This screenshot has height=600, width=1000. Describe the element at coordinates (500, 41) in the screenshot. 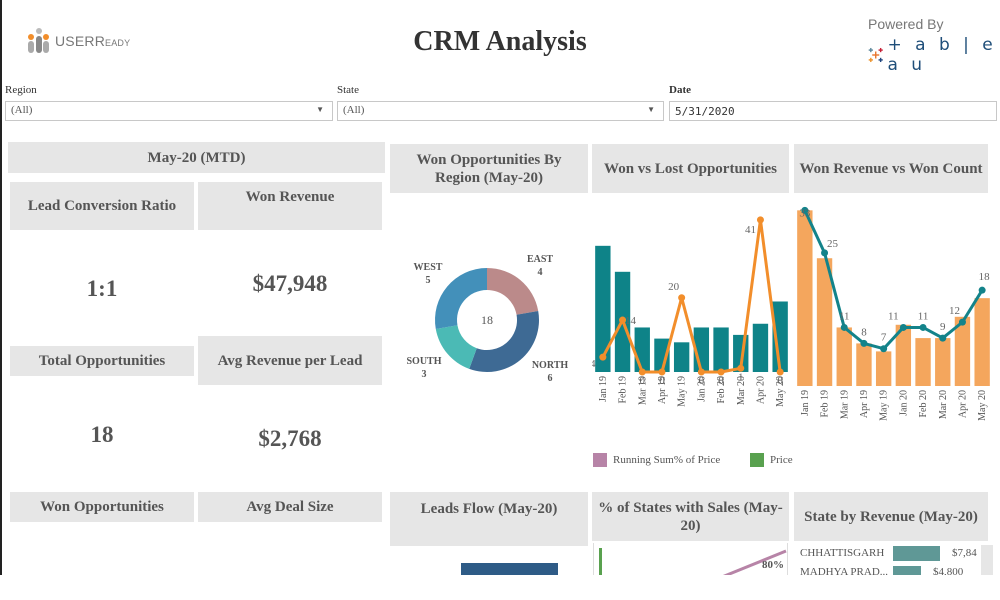

I see `page-title: CRM Analysis` at that location.